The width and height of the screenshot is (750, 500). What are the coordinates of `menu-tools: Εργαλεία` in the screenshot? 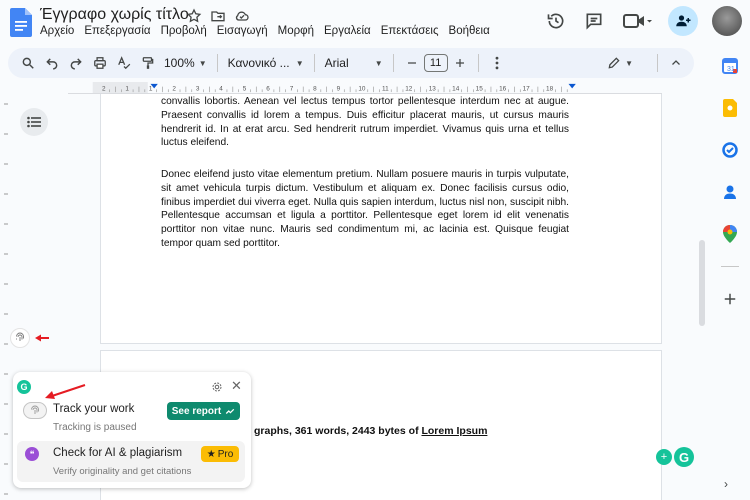 It's located at (347, 31).